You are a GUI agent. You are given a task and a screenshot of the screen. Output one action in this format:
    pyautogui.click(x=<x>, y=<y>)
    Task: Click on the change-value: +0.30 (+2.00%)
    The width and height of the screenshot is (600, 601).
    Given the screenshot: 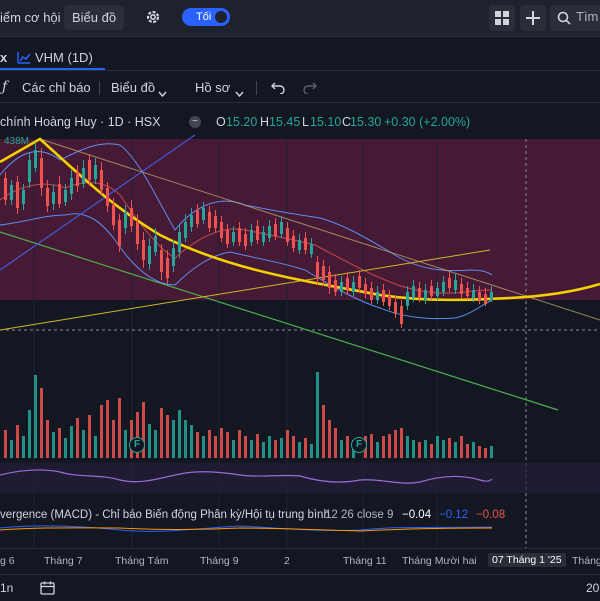 What is the action you would take?
    pyautogui.click(x=427, y=122)
    